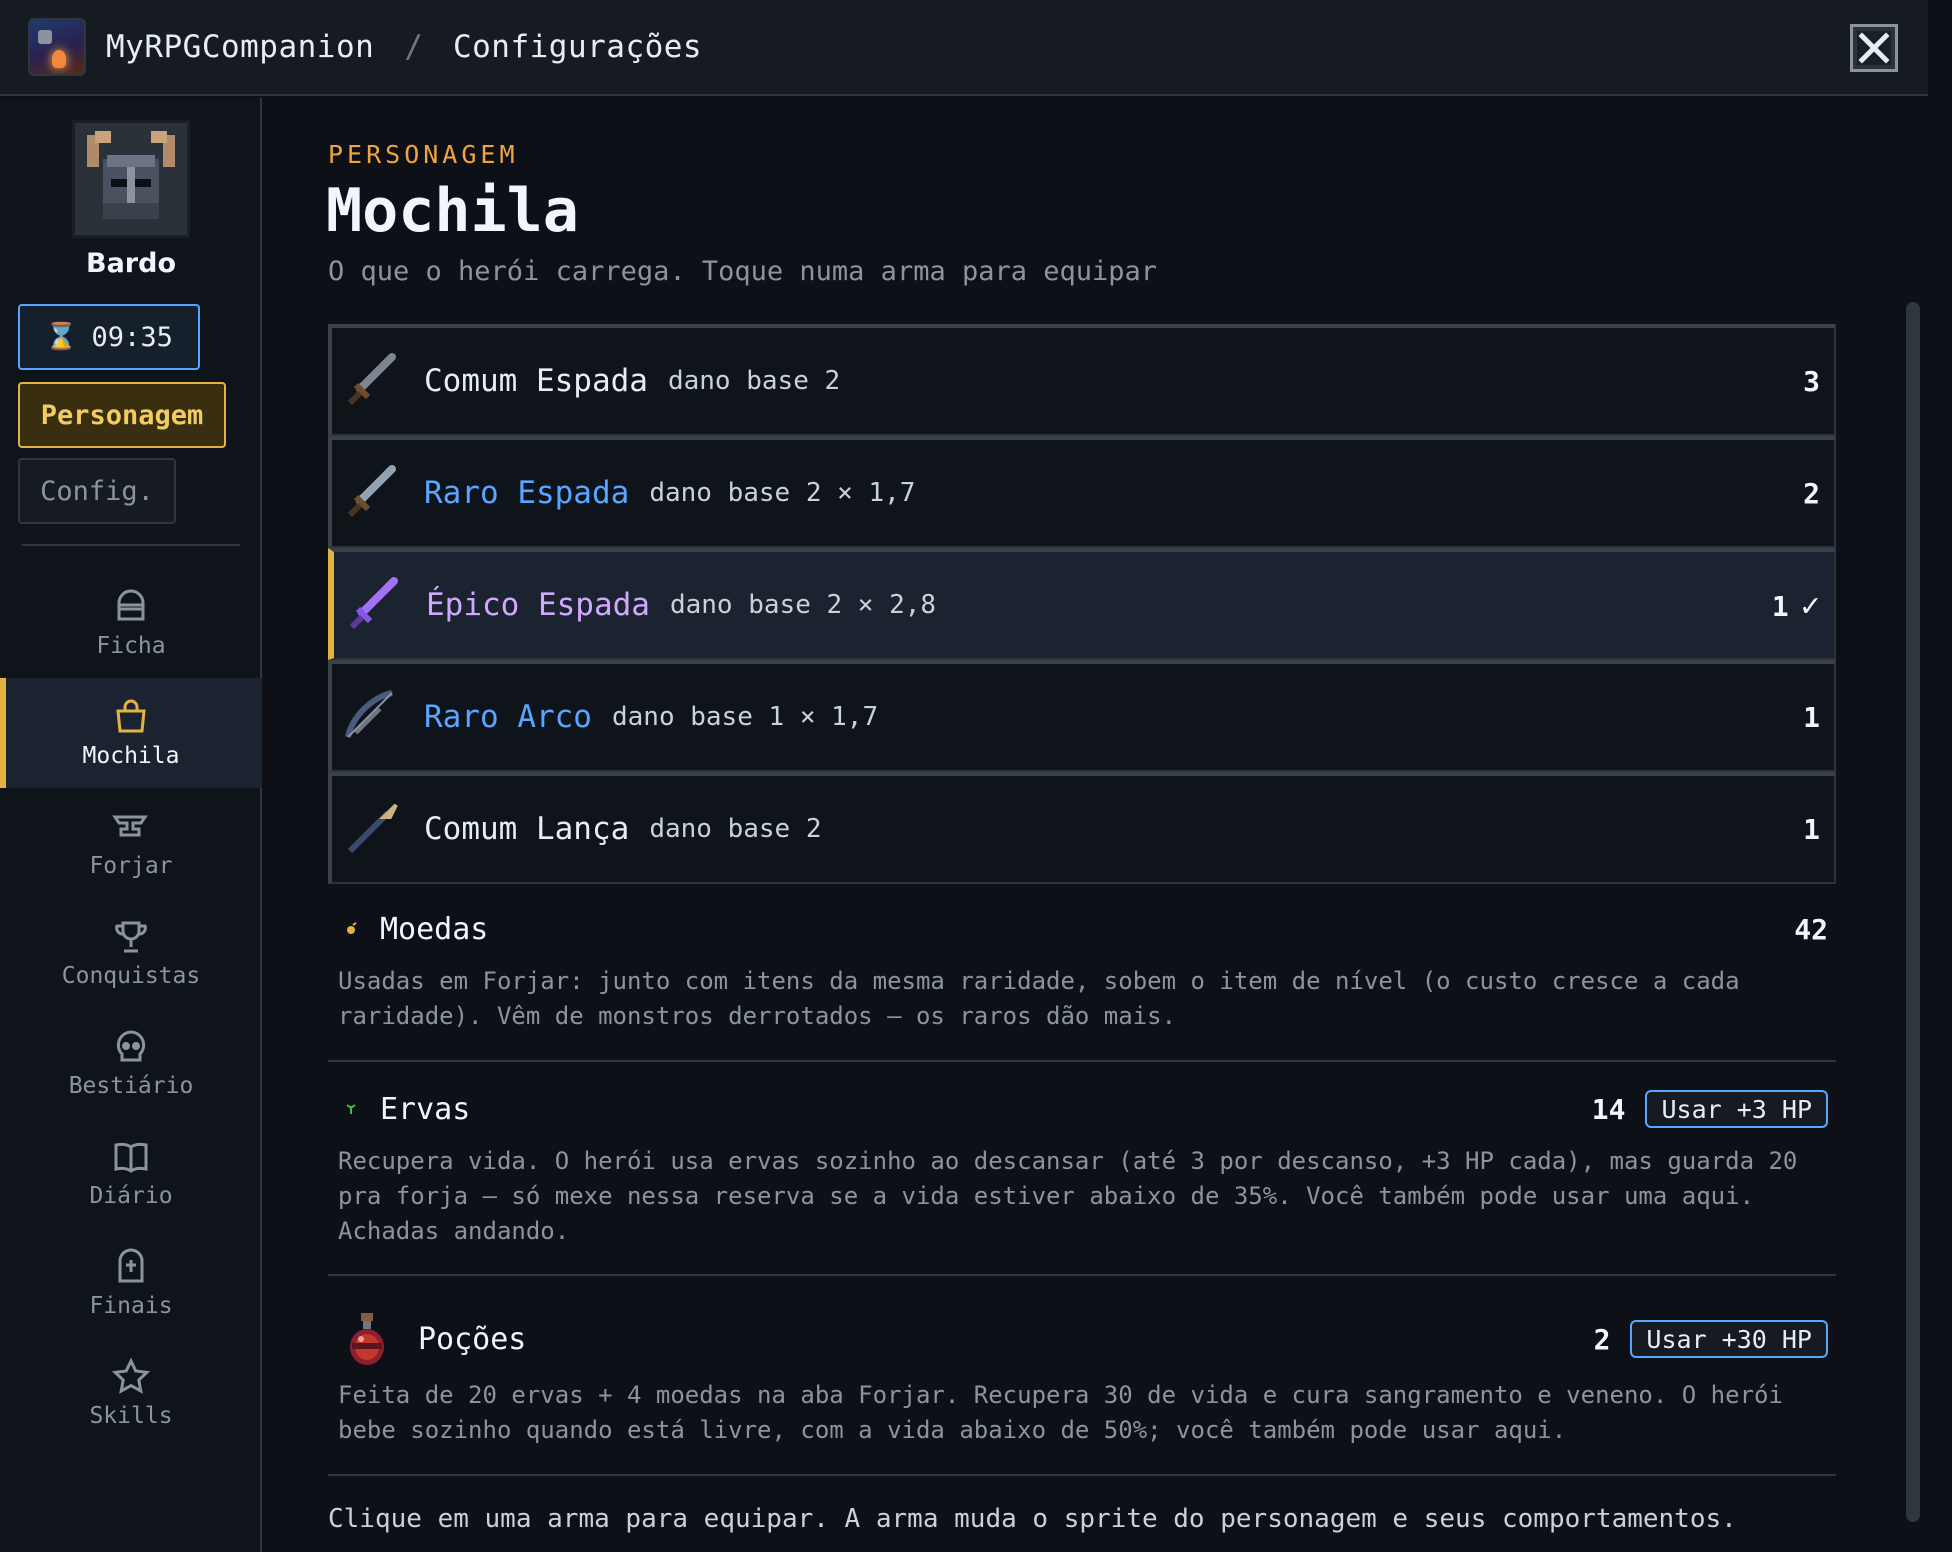  I want to click on sidebar-item-conquistas: Conquistas, so click(131, 953).